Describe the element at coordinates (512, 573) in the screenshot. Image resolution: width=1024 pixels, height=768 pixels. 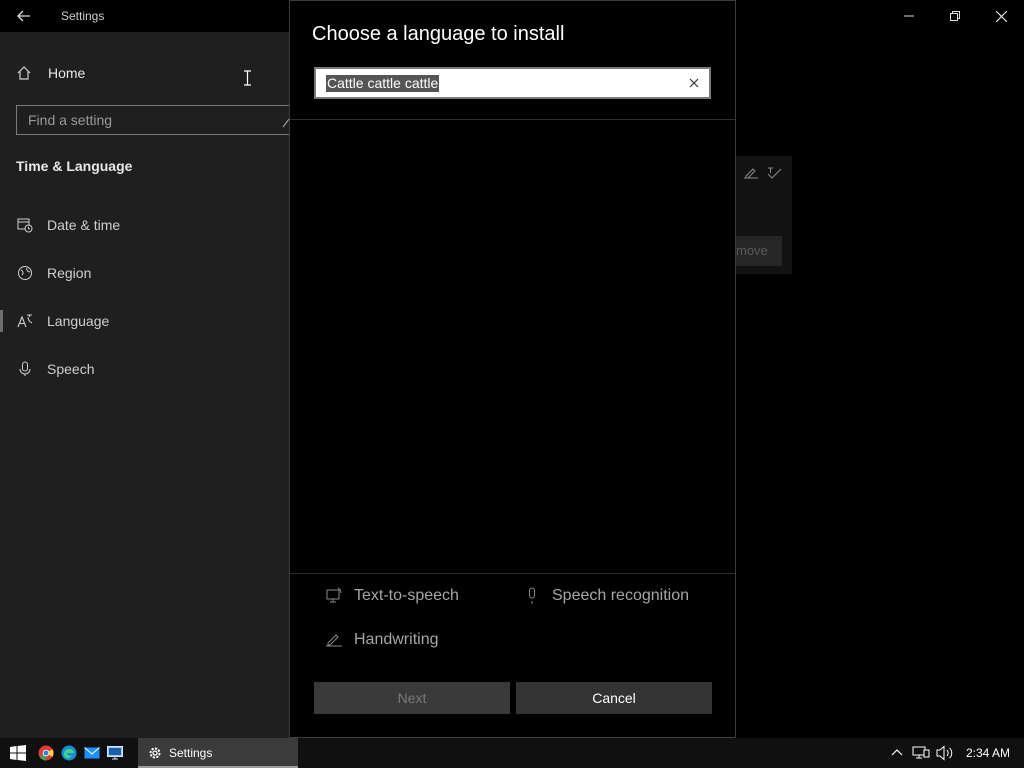
I see `divider` at that location.